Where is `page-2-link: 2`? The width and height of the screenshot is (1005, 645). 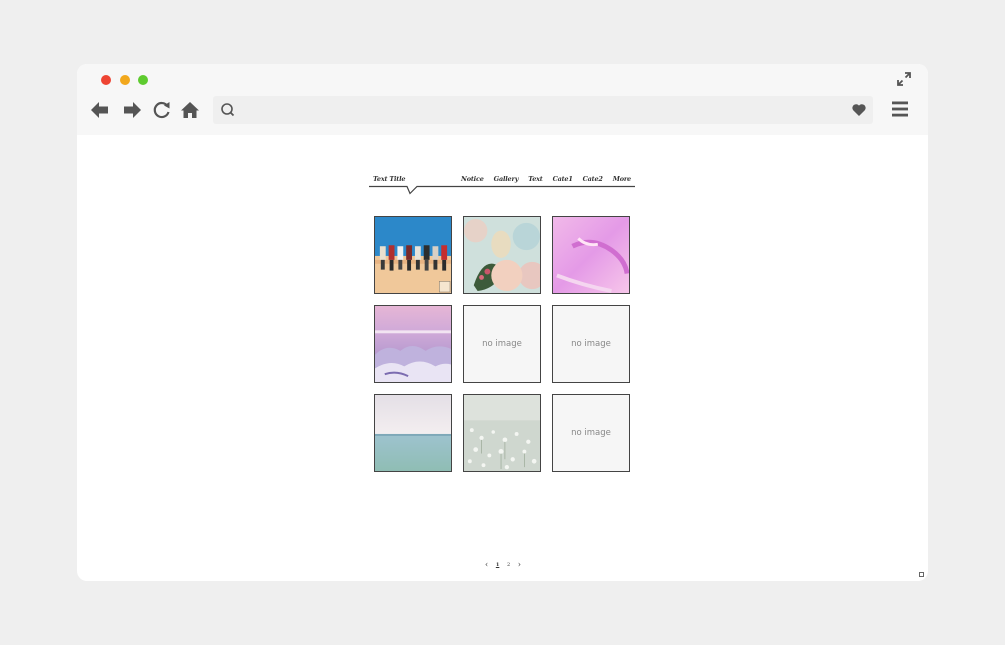
page-2-link: 2 is located at coordinates (508, 565).